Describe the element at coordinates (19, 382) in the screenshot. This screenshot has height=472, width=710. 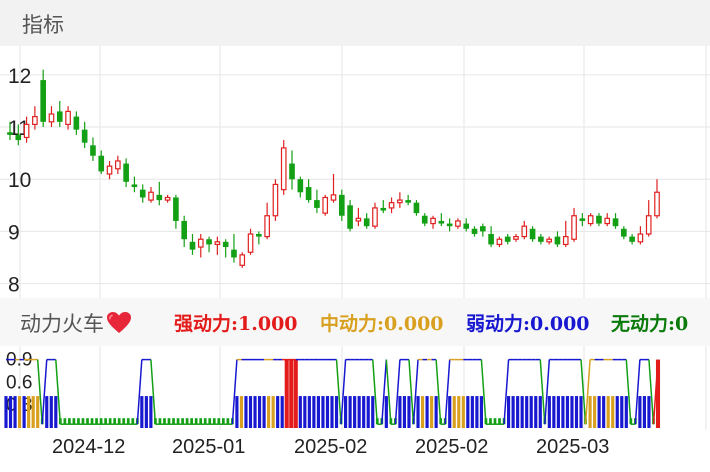
I see `y-tick-label: 0.6` at that location.